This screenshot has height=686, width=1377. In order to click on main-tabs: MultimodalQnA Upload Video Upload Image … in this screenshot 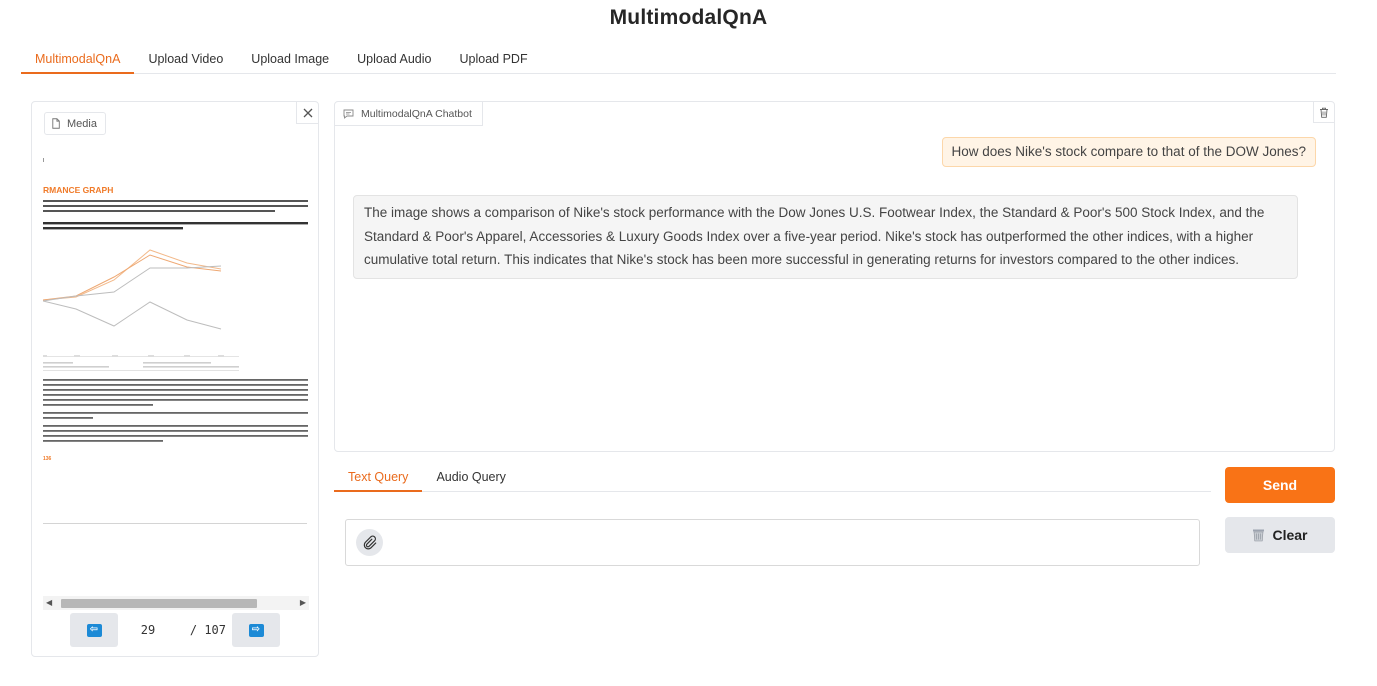, I will do `click(678, 59)`.